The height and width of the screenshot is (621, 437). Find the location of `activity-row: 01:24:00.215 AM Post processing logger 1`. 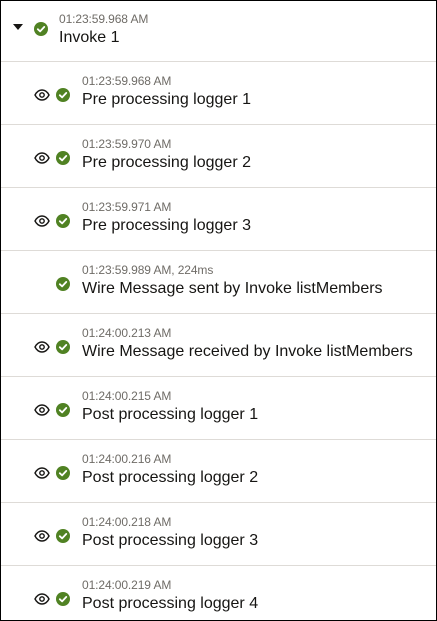

activity-row: 01:24:00.215 AM Post processing logger 1 is located at coordinates (218, 407).